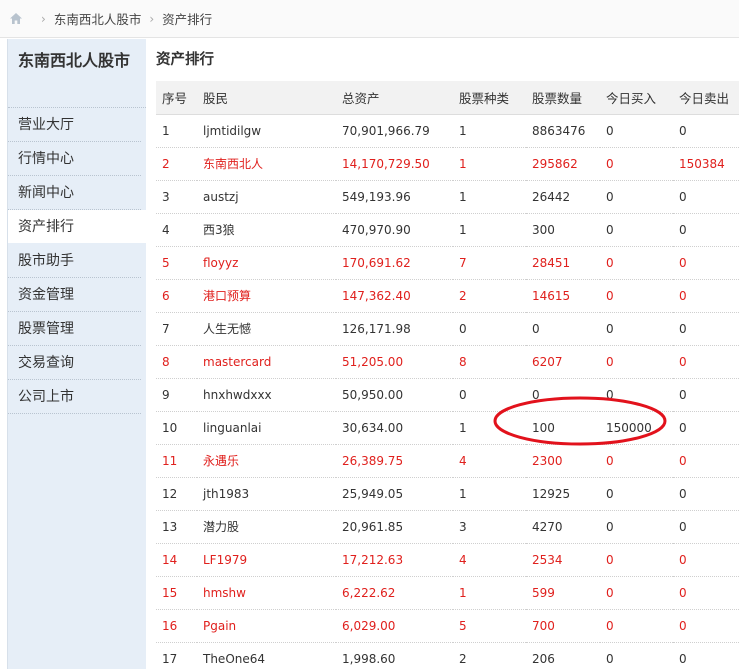  What do you see at coordinates (176, 395) in the screenshot?
I see `rank-cell: 9` at bounding box center [176, 395].